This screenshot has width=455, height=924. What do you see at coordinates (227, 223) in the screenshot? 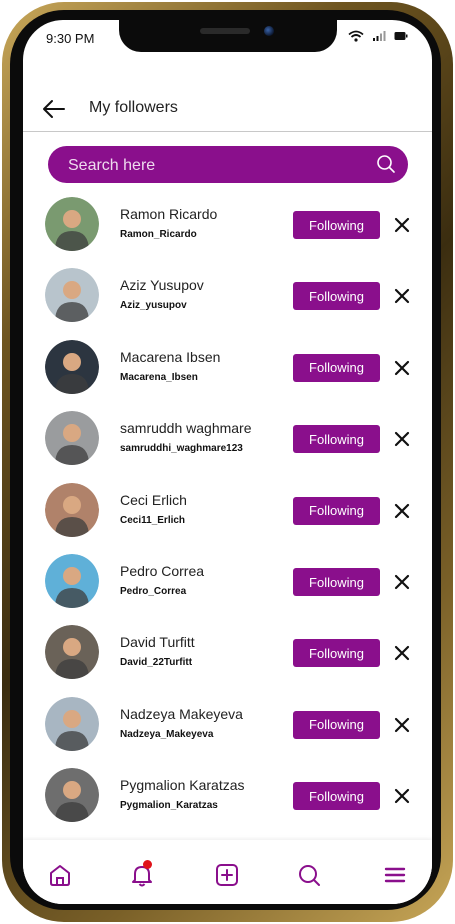
I see `follower-row: Ramon Ricardo Ramon_Ricardo Following` at bounding box center [227, 223].